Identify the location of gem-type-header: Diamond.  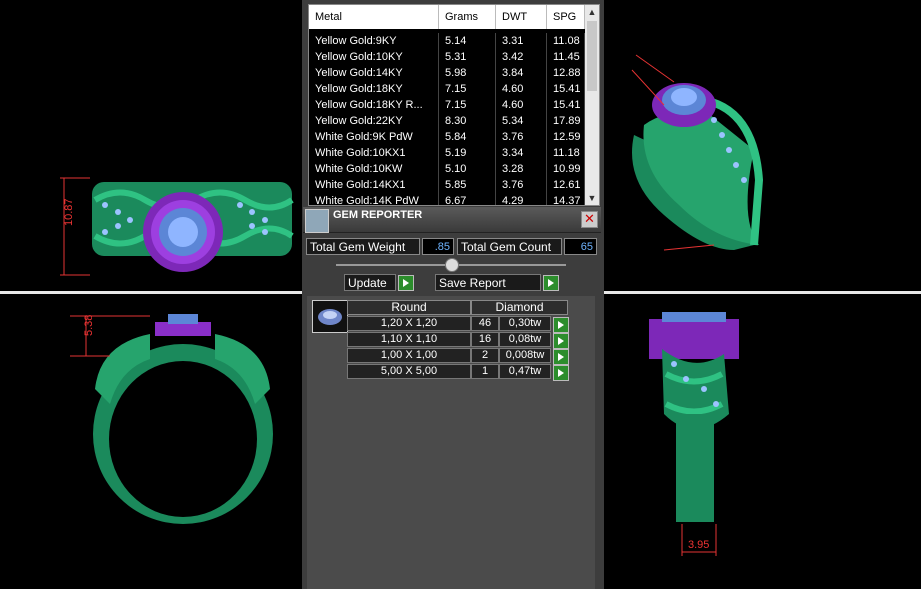
(519, 307).